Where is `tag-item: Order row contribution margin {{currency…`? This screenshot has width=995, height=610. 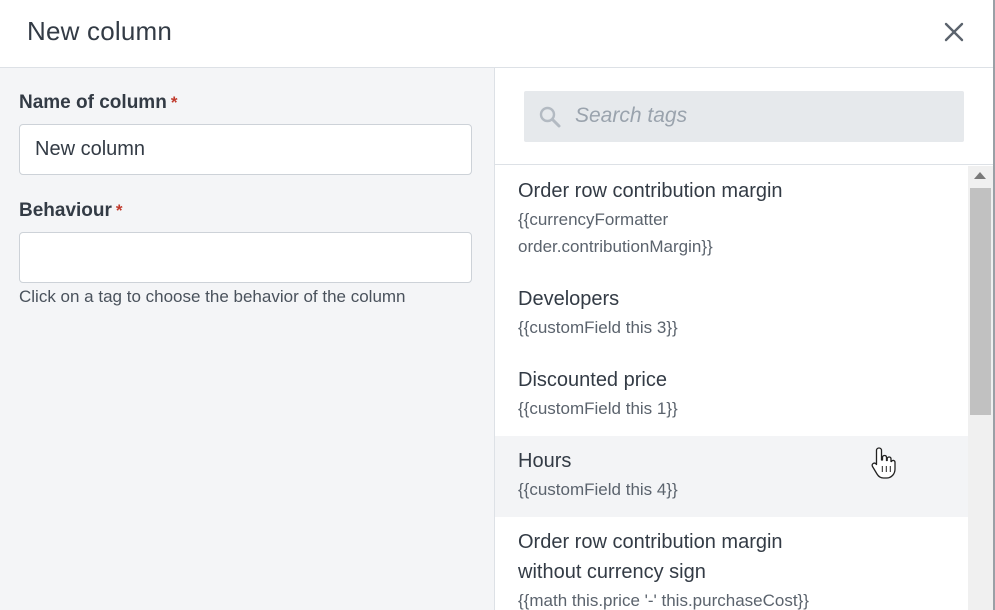 tag-item: Order row contribution margin {{currency… is located at coordinates (731, 218).